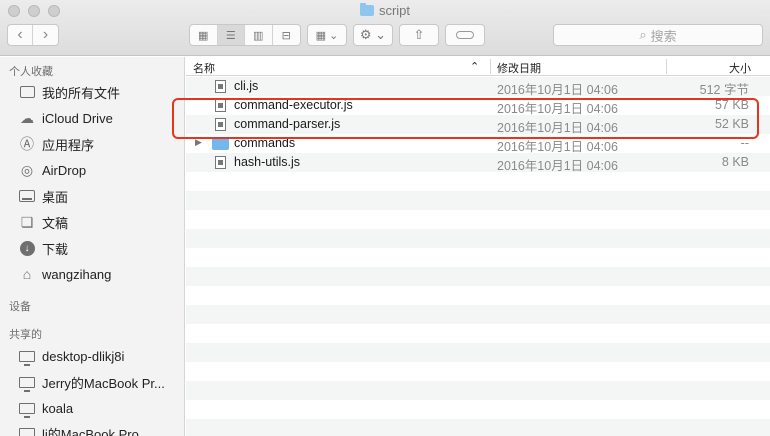 This screenshot has height=436, width=770. Describe the element at coordinates (55, 249) in the screenshot. I see `sidebar-item-label: 下载` at that location.